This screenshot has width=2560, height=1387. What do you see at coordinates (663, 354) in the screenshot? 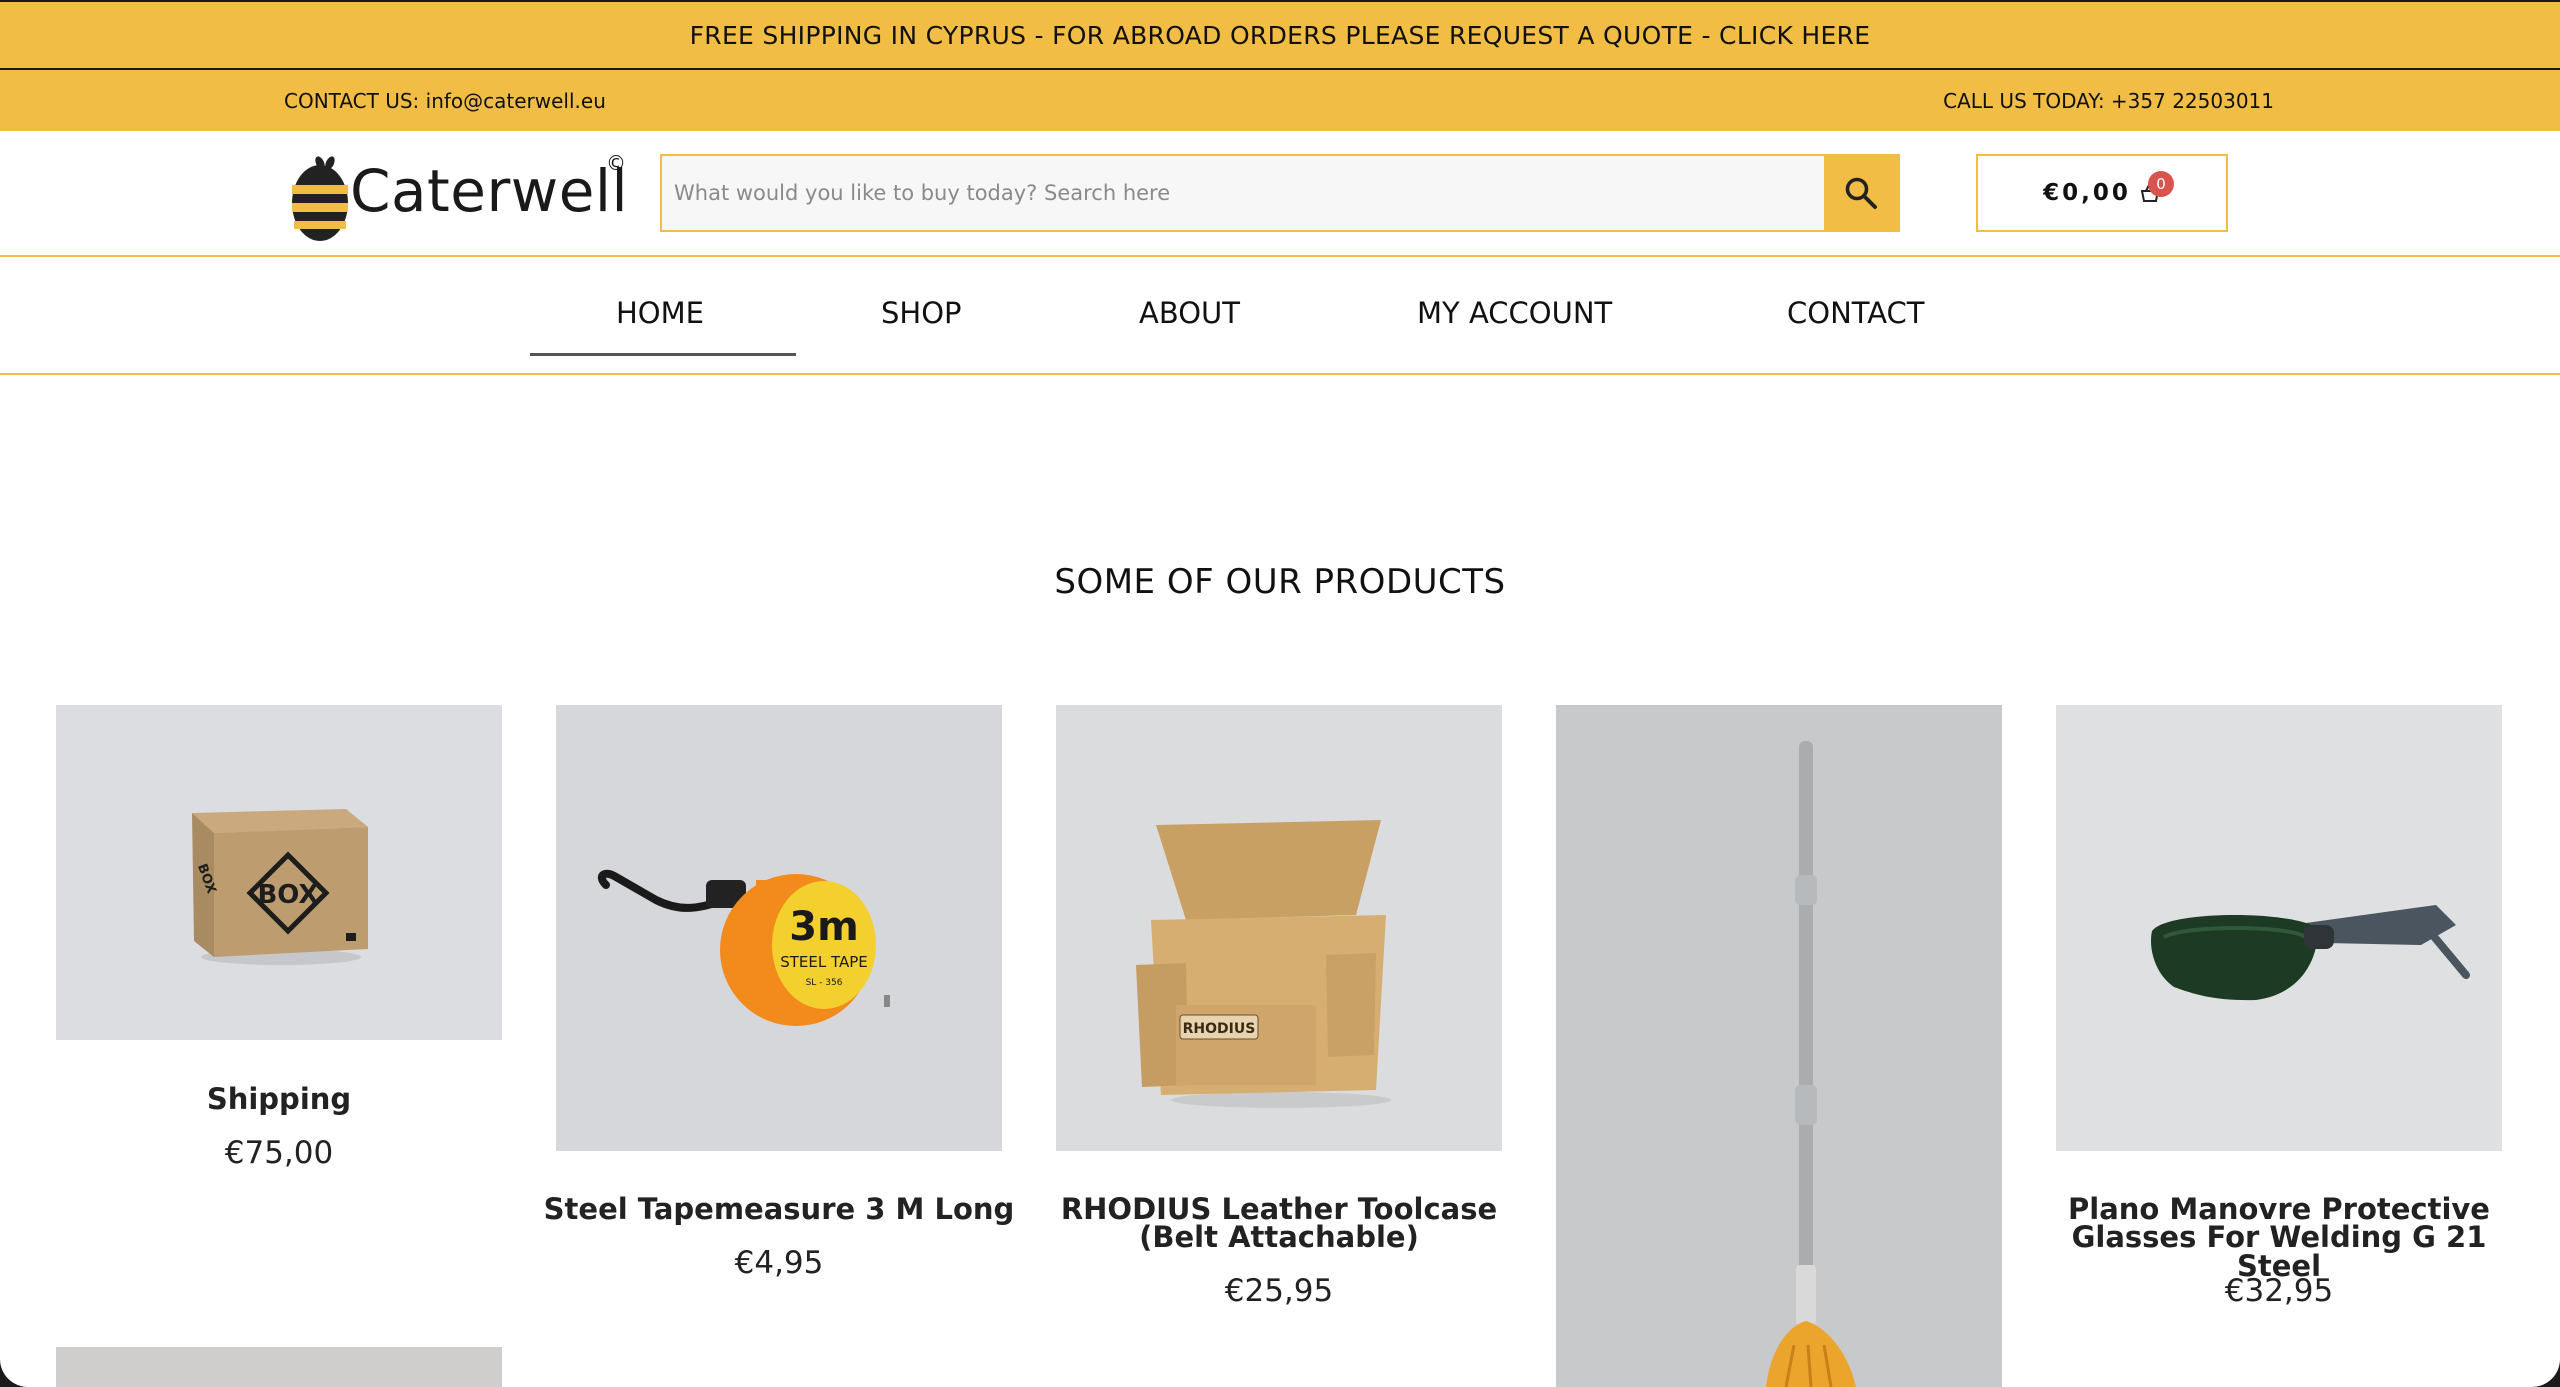
I see `active-nav-indicator` at bounding box center [663, 354].